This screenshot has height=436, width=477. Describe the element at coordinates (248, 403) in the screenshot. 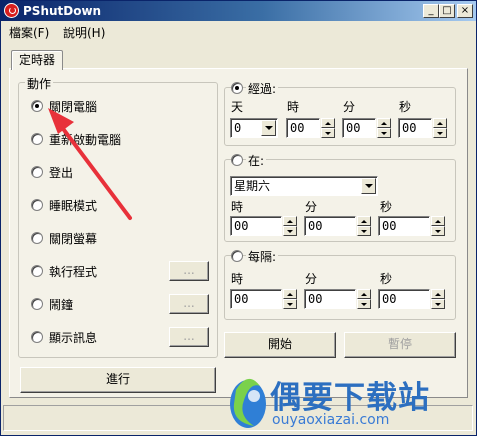

I see `watermark-logo-icon` at that location.